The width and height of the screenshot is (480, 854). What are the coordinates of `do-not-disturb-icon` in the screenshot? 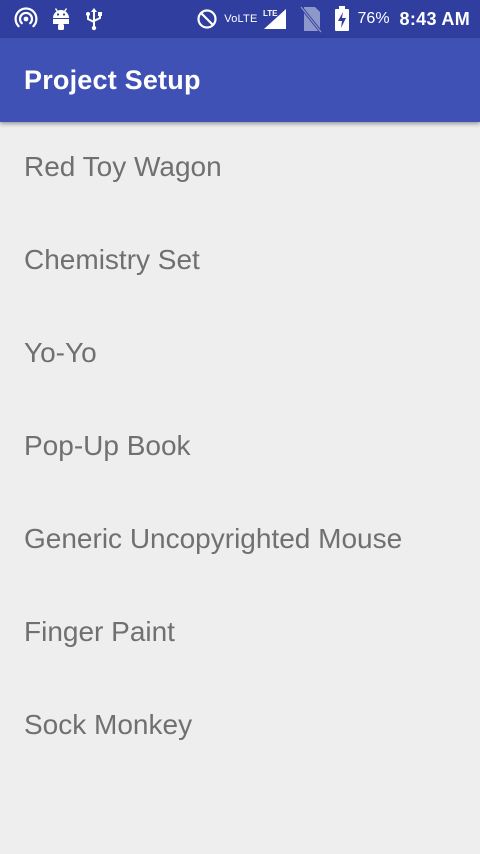 It's located at (207, 19).